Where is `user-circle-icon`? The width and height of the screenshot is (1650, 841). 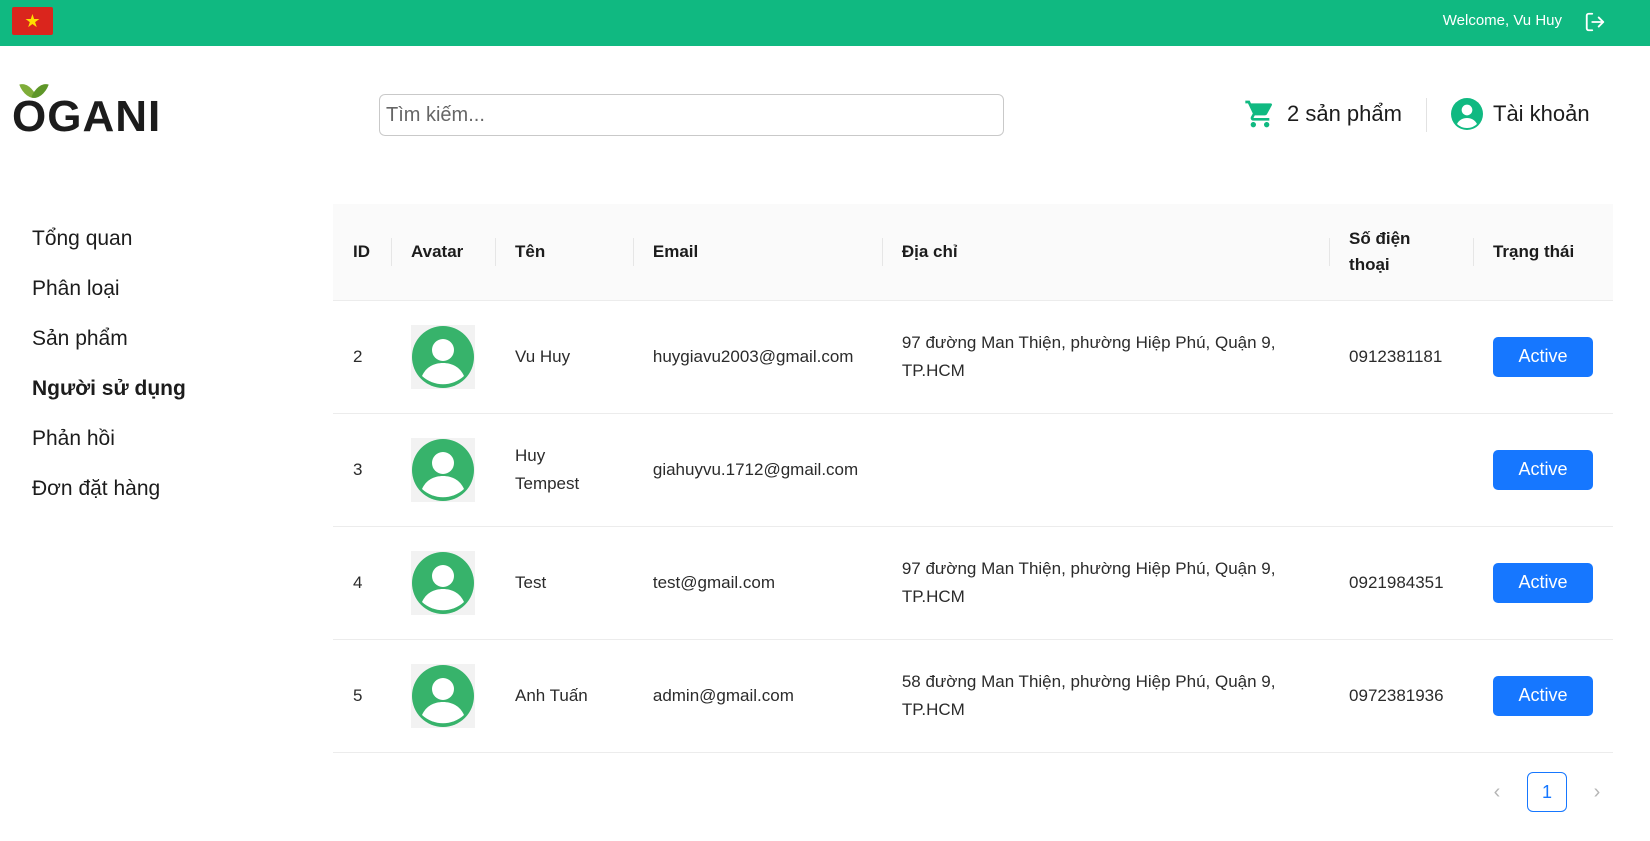 user-circle-icon is located at coordinates (1467, 114).